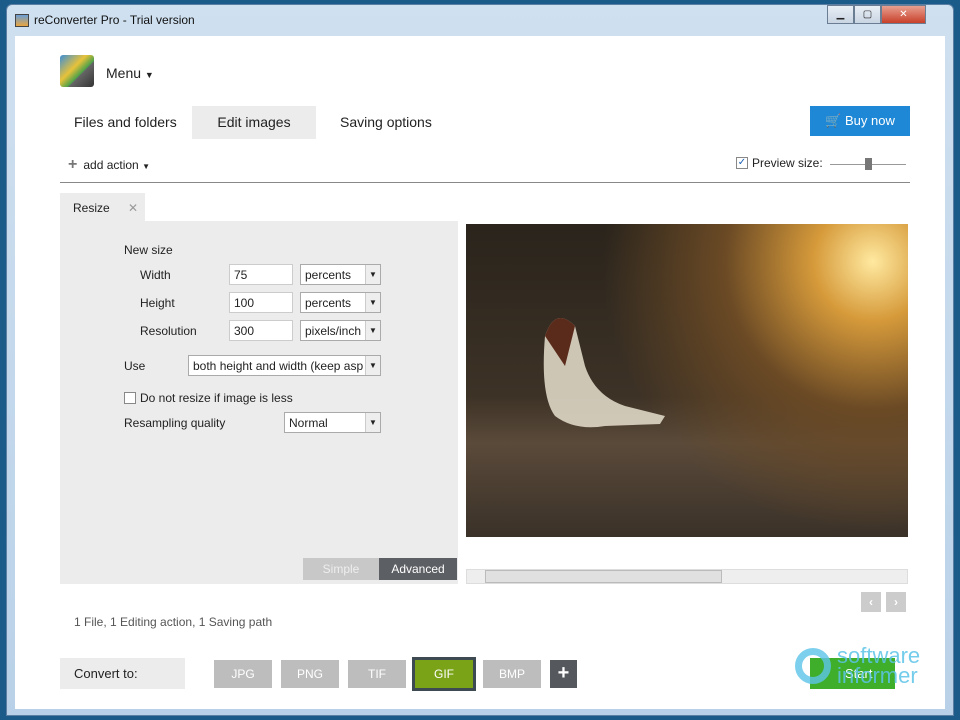 This screenshot has height=720, width=960. Describe the element at coordinates (133, 208) in the screenshot. I see `close-icon: ✕` at that location.